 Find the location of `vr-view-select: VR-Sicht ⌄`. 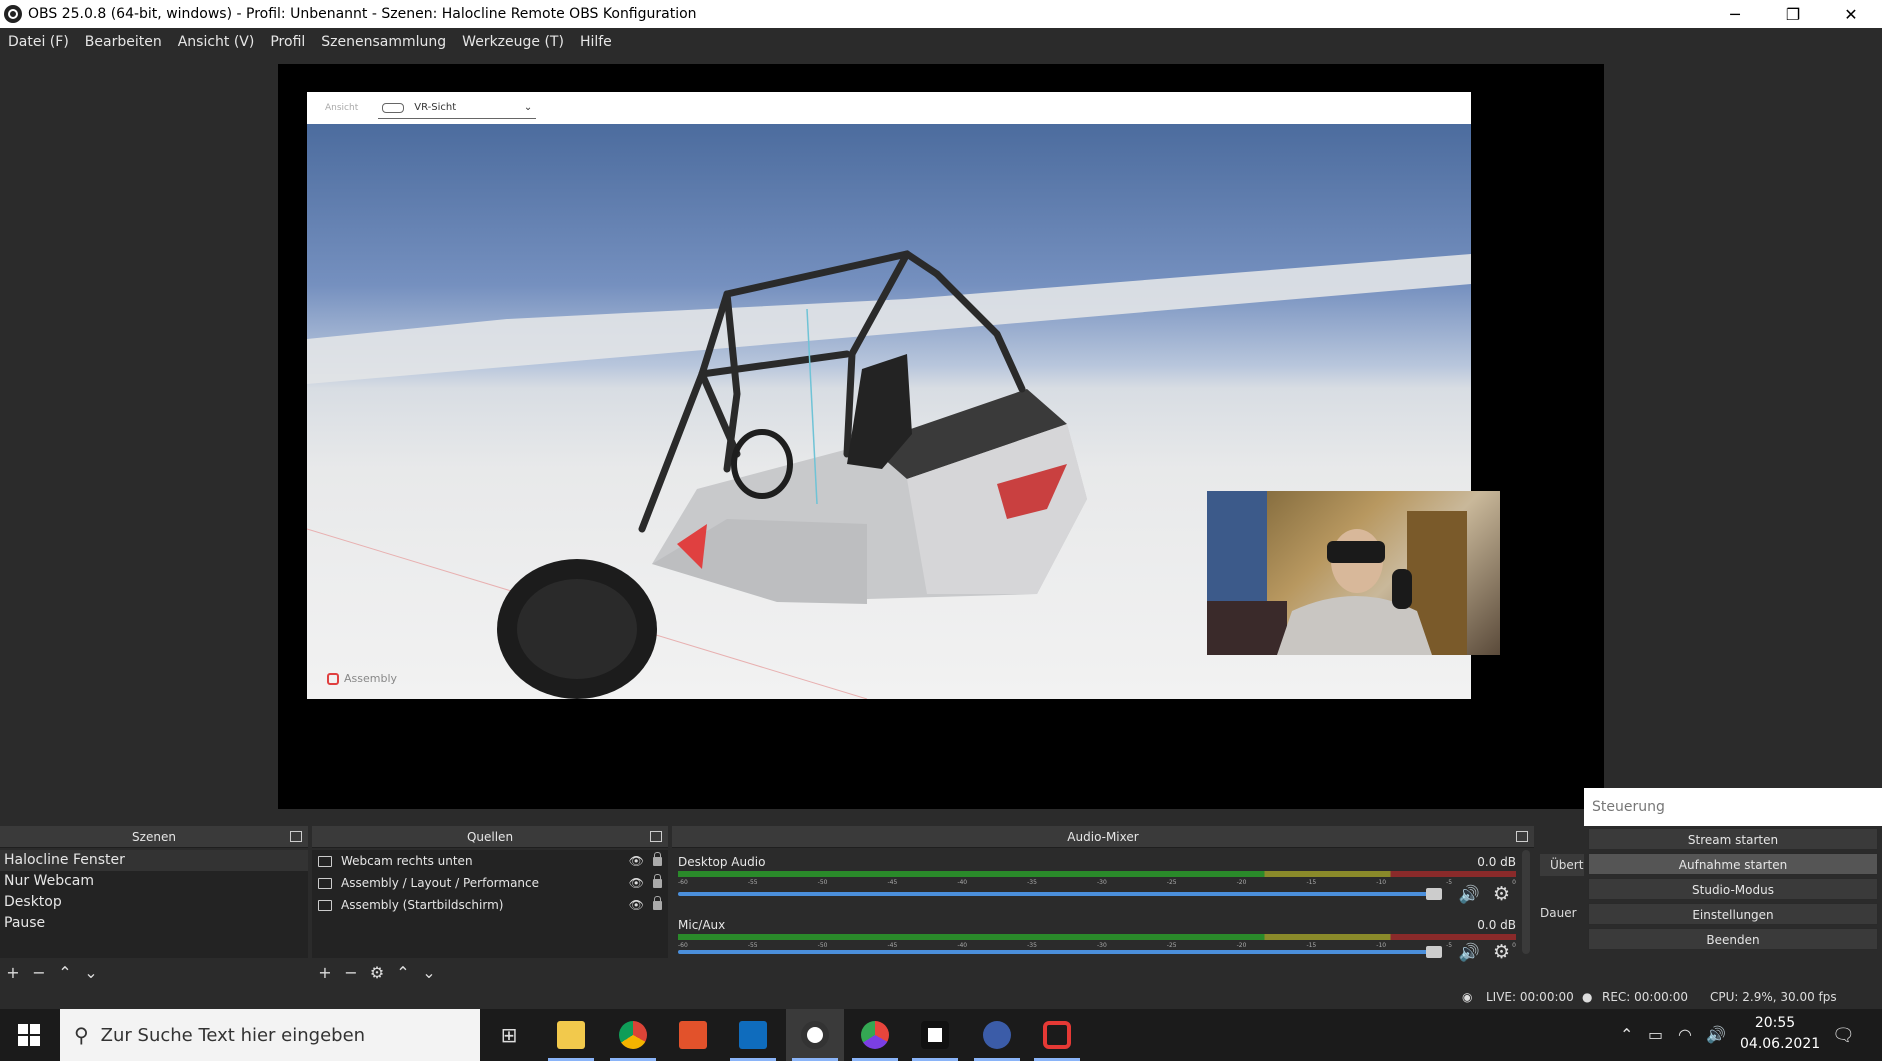

vr-view-select: VR-Sicht ⌄ is located at coordinates (457, 108).